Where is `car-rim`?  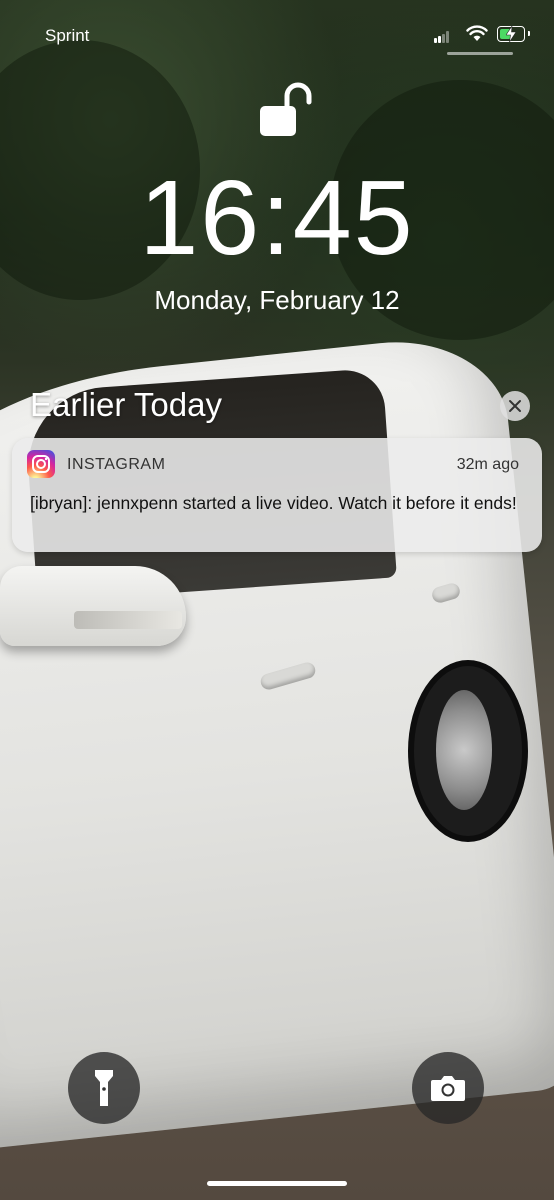
car-rim is located at coordinates (464, 750).